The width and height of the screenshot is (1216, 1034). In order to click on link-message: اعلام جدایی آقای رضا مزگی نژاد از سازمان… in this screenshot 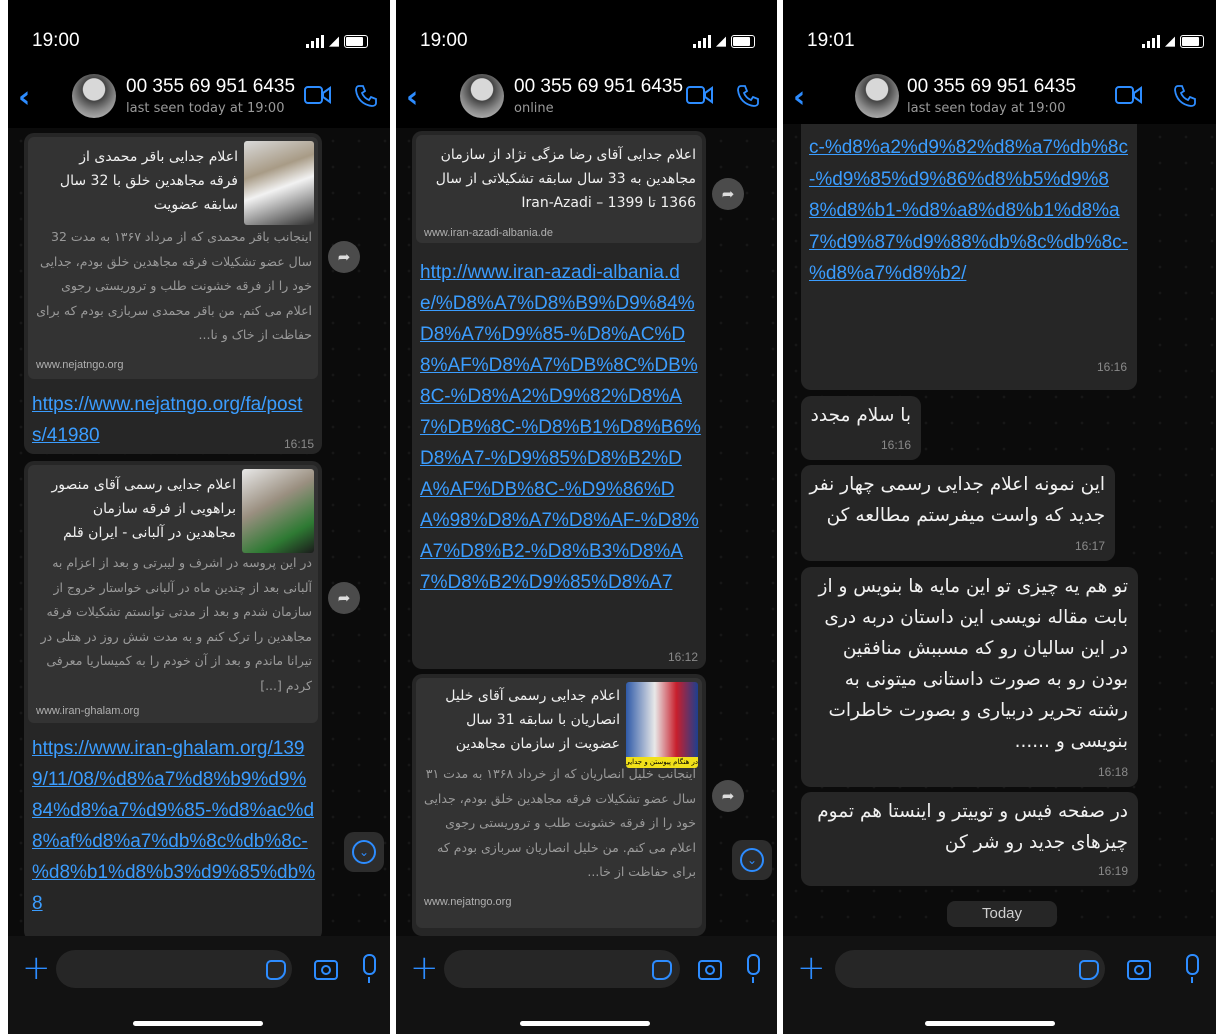, I will do `click(559, 400)`.